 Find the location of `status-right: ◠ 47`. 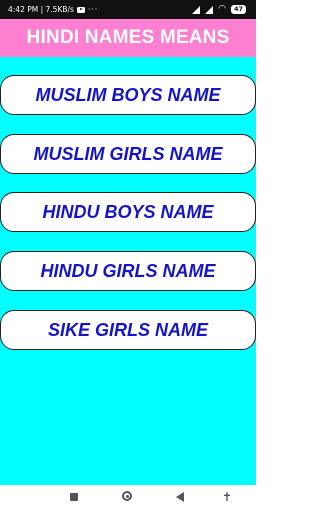

status-right: ◠ 47 is located at coordinates (219, 9).